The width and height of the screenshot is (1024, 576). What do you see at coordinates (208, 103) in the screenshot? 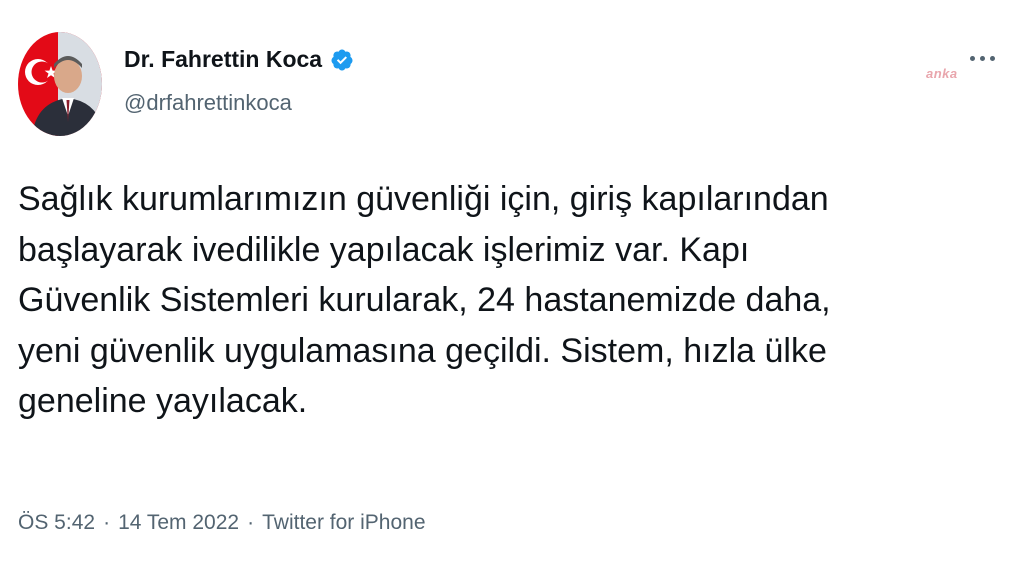
I see `author-handle: @drfahrettinkoca` at bounding box center [208, 103].